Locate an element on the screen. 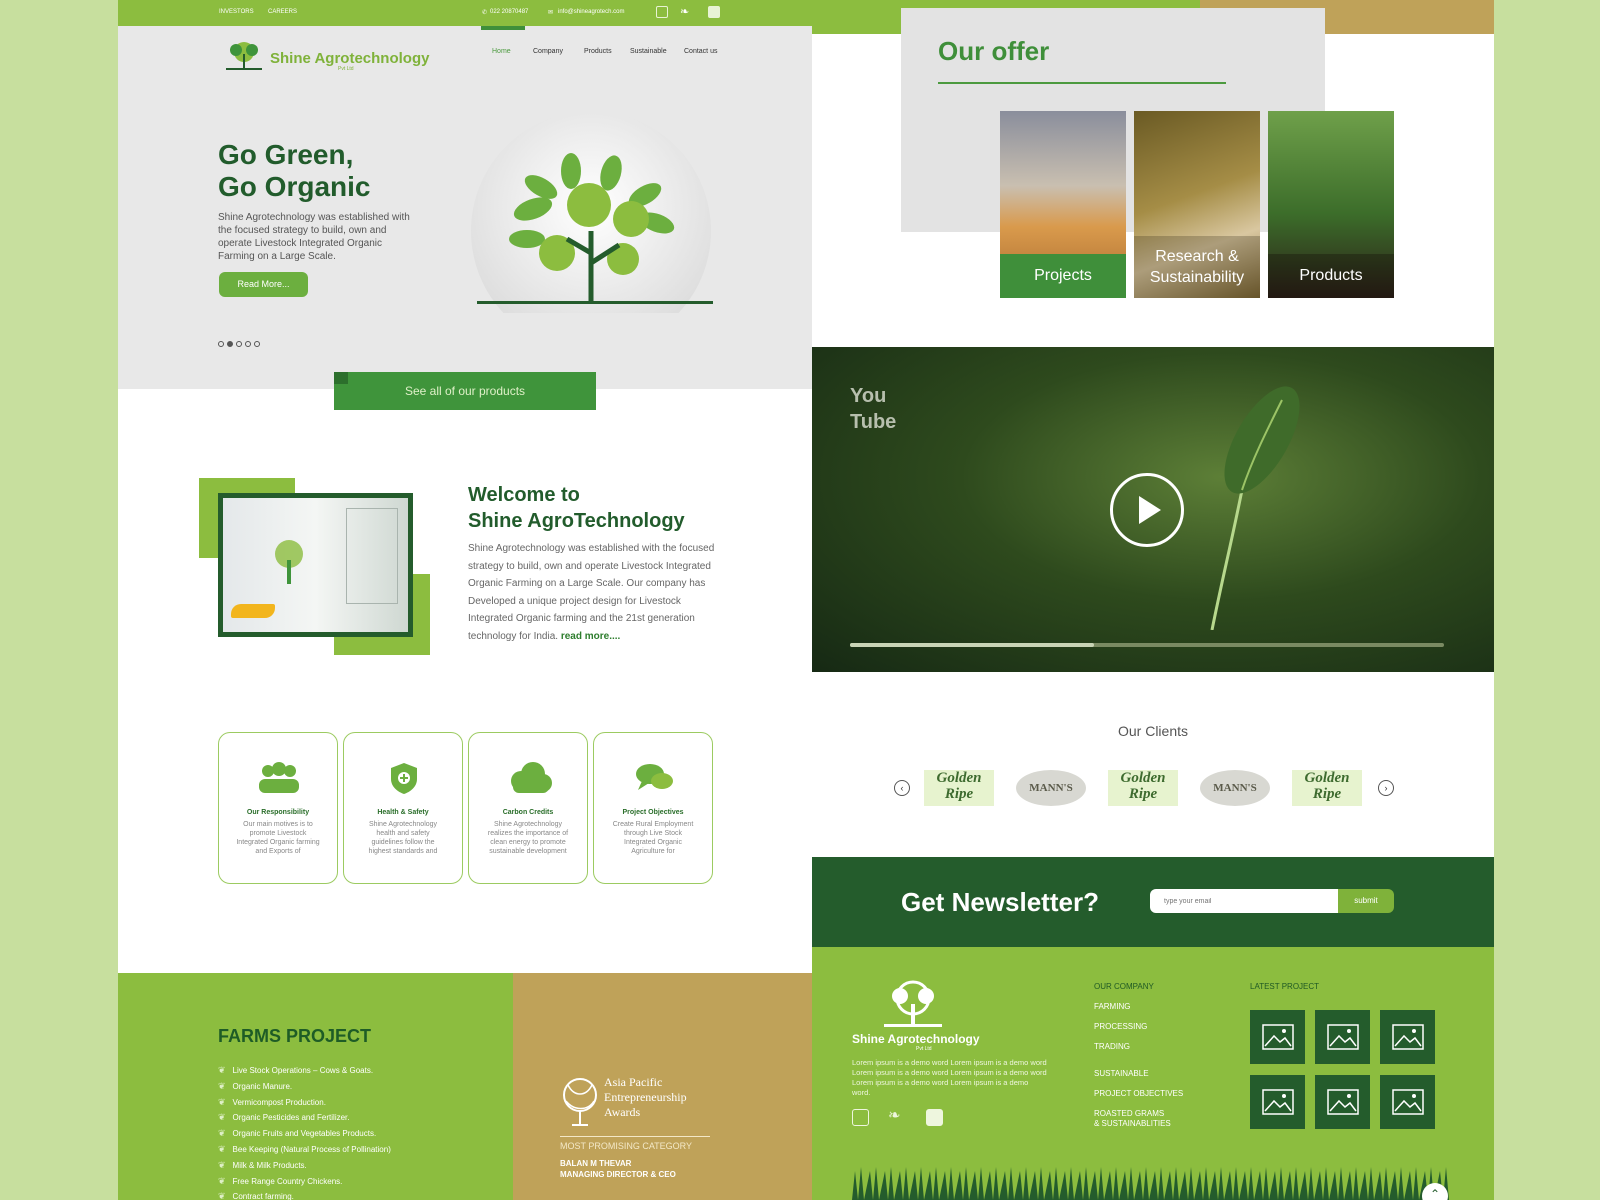  footer-link-trading: TRADING is located at coordinates (1138, 1052).